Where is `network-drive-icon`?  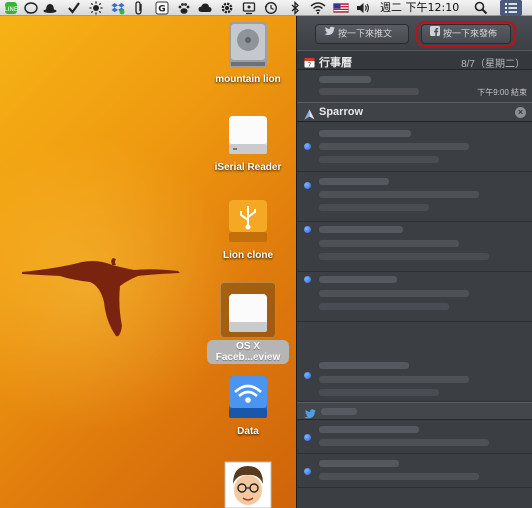
network-drive-icon is located at coordinates (248, 397).